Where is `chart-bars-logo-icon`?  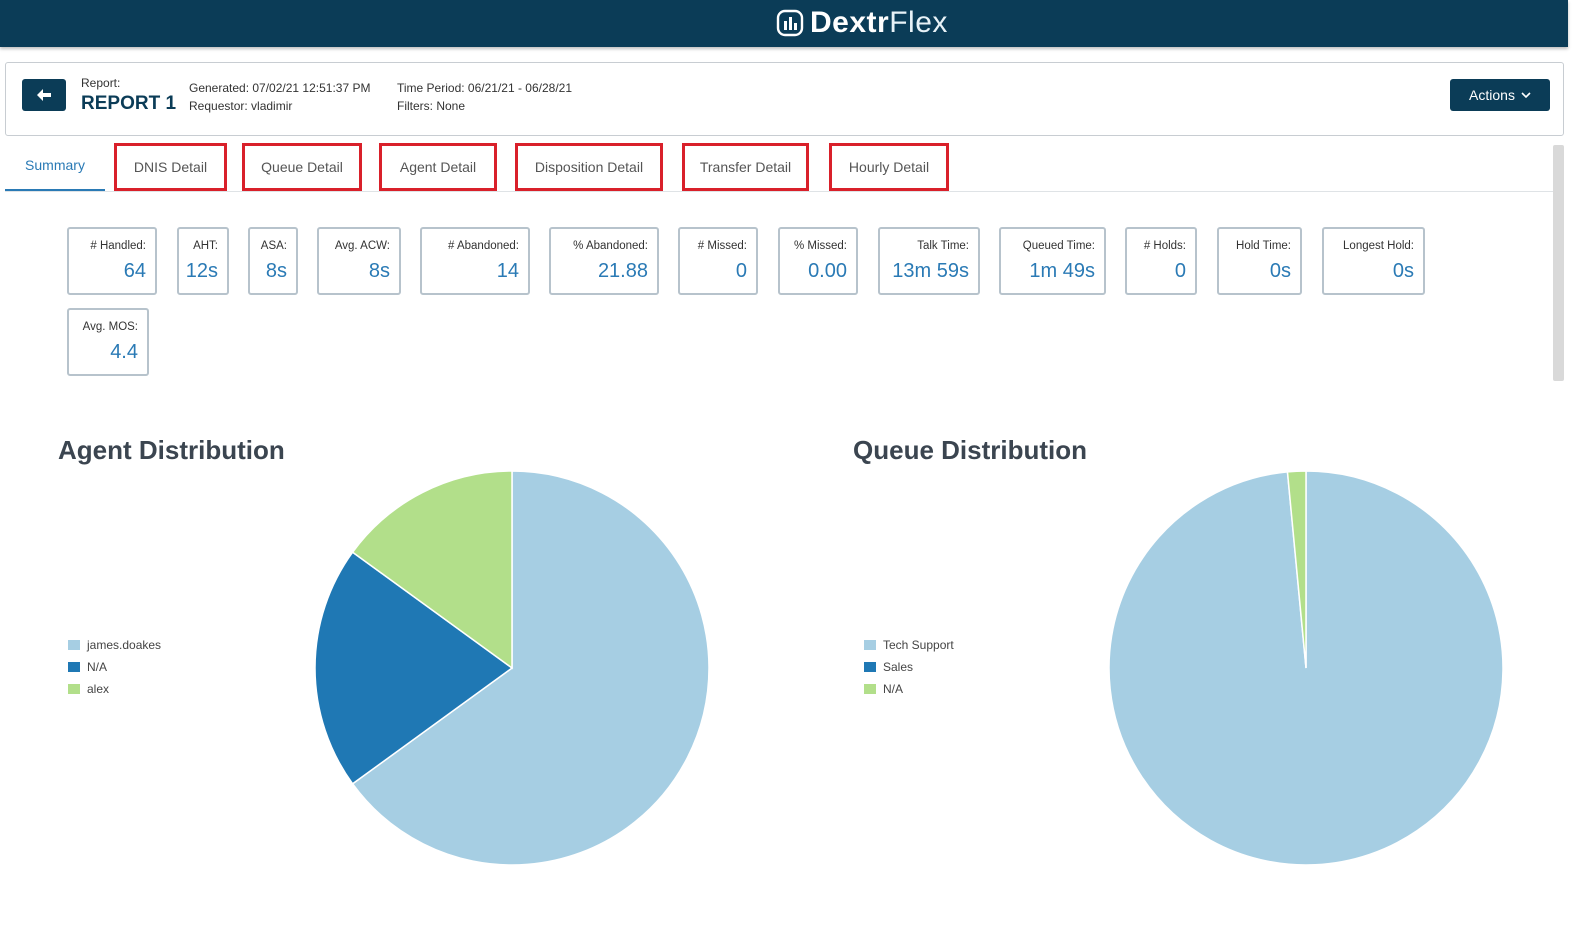
chart-bars-logo-icon is located at coordinates (790, 23).